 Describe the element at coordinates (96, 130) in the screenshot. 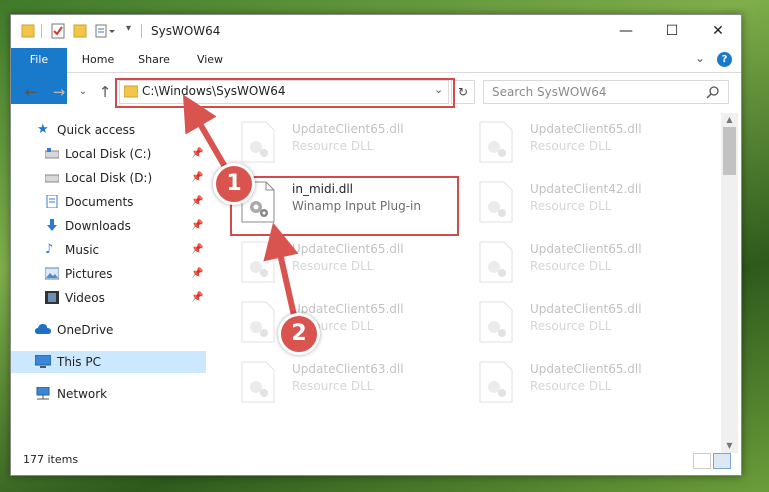

I see `sidebar-item-label: Quick access` at that location.